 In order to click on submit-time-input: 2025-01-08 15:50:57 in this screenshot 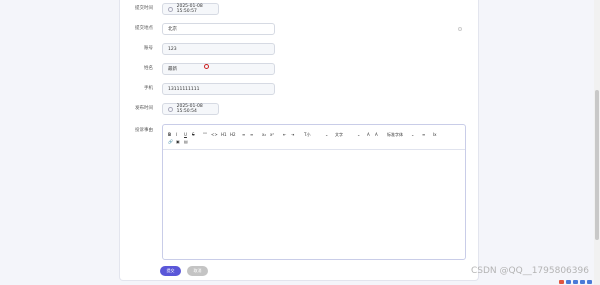, I will do `click(190, 9)`.